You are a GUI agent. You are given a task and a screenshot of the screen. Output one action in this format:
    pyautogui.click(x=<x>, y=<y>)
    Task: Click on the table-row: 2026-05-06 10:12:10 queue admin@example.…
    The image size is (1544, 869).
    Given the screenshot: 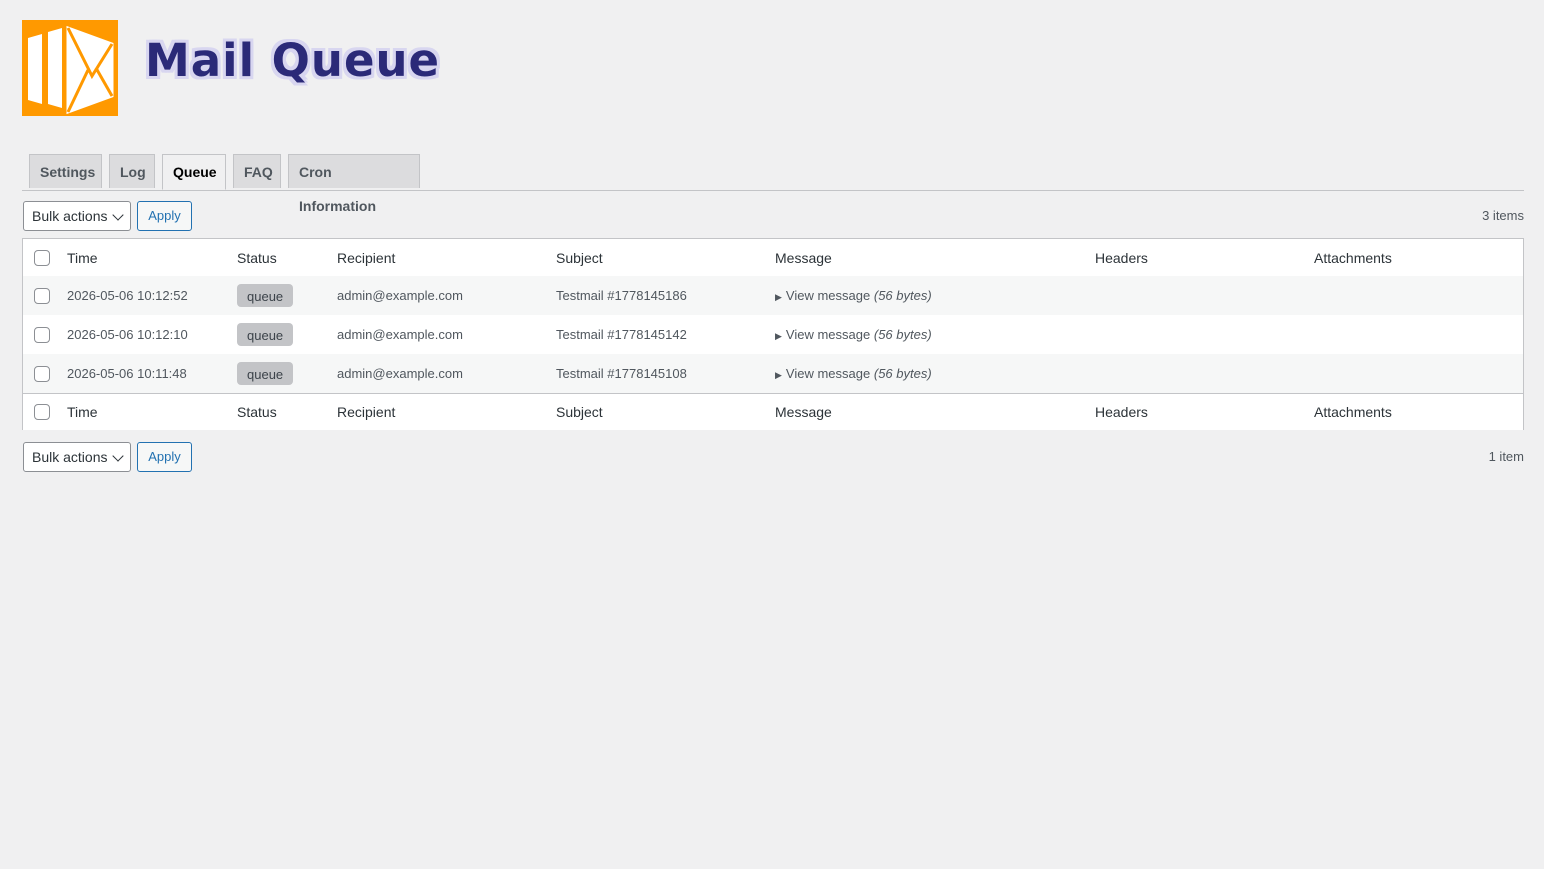 What is the action you would take?
    pyautogui.click(x=773, y=334)
    